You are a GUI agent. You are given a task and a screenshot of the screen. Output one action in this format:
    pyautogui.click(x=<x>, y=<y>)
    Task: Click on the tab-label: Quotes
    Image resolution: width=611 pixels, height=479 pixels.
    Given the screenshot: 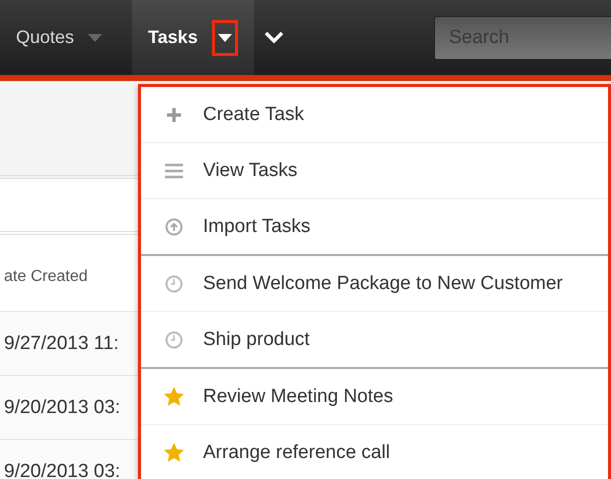 What is the action you would take?
    pyautogui.click(x=45, y=37)
    